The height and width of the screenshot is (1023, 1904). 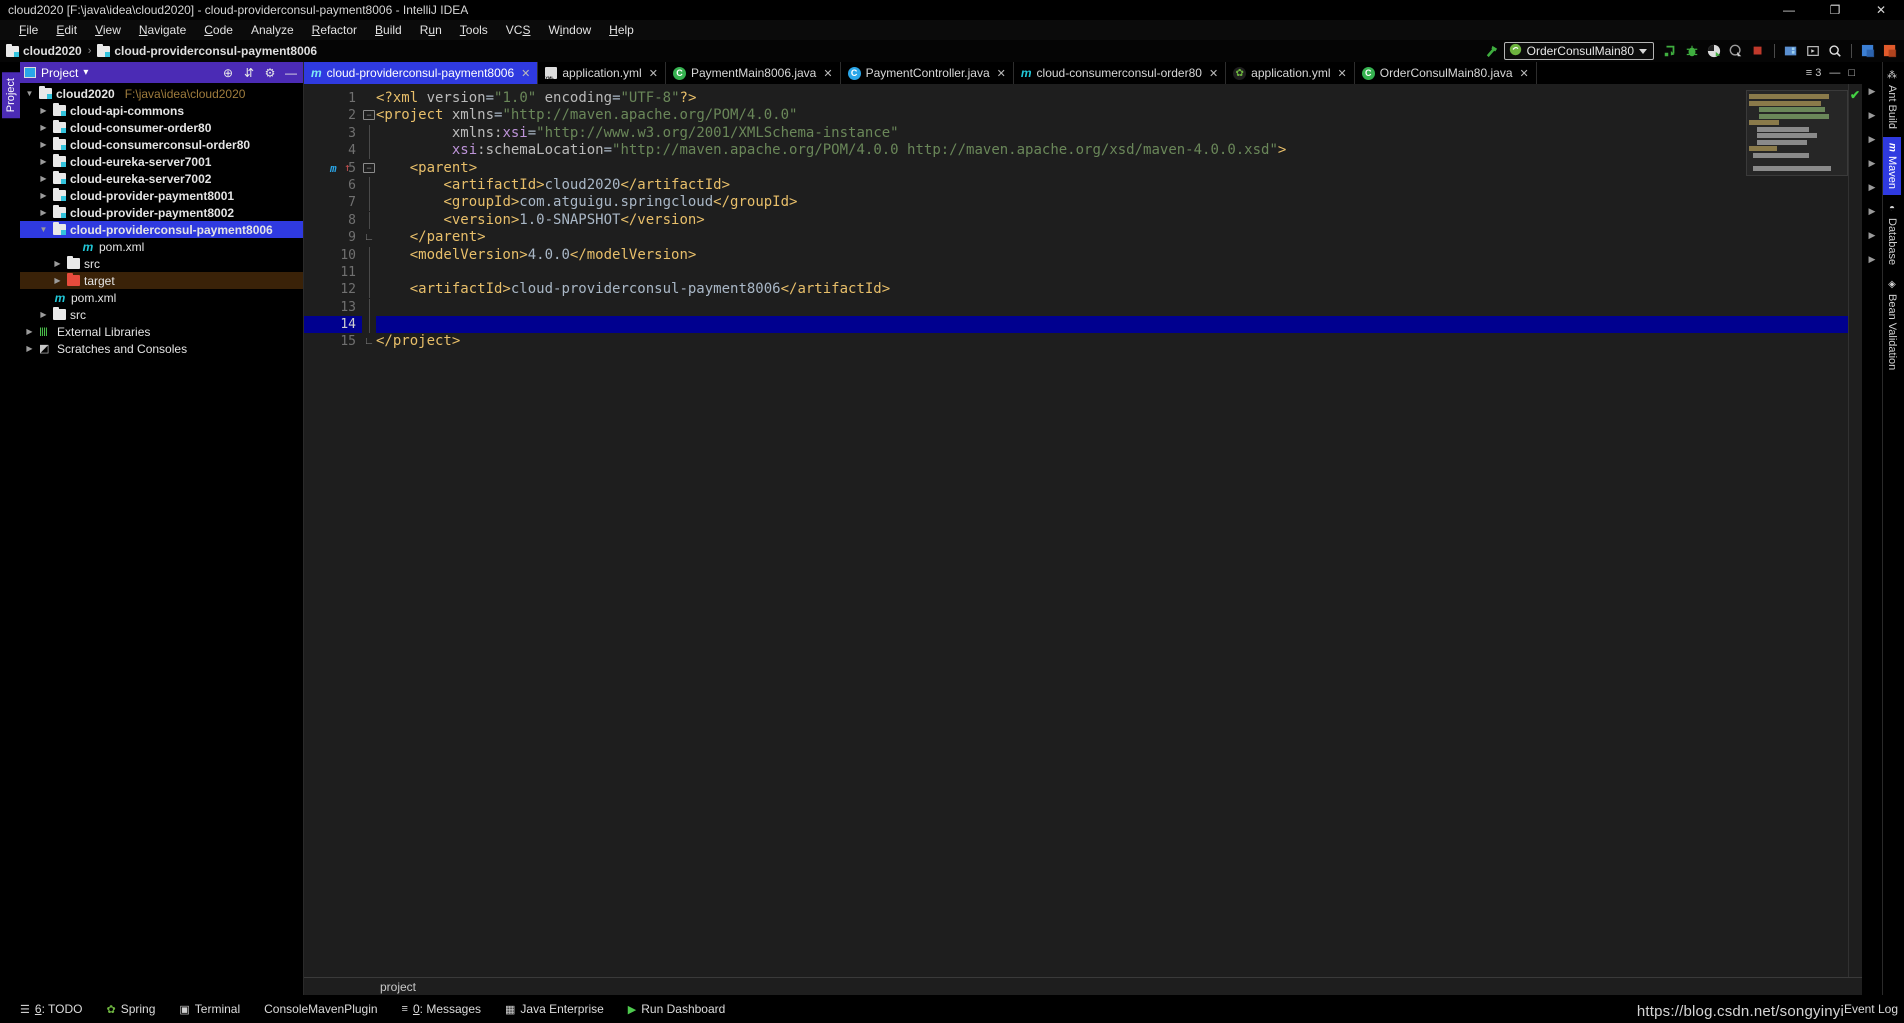 I want to click on status-item-0-messages: ≡ 0: Messages, so click(x=441, y=1009).